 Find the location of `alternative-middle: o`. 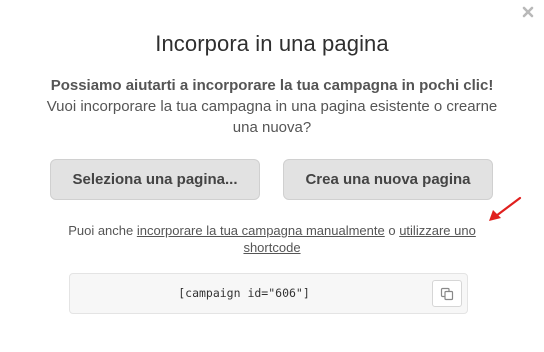

alternative-middle: o is located at coordinates (392, 230).